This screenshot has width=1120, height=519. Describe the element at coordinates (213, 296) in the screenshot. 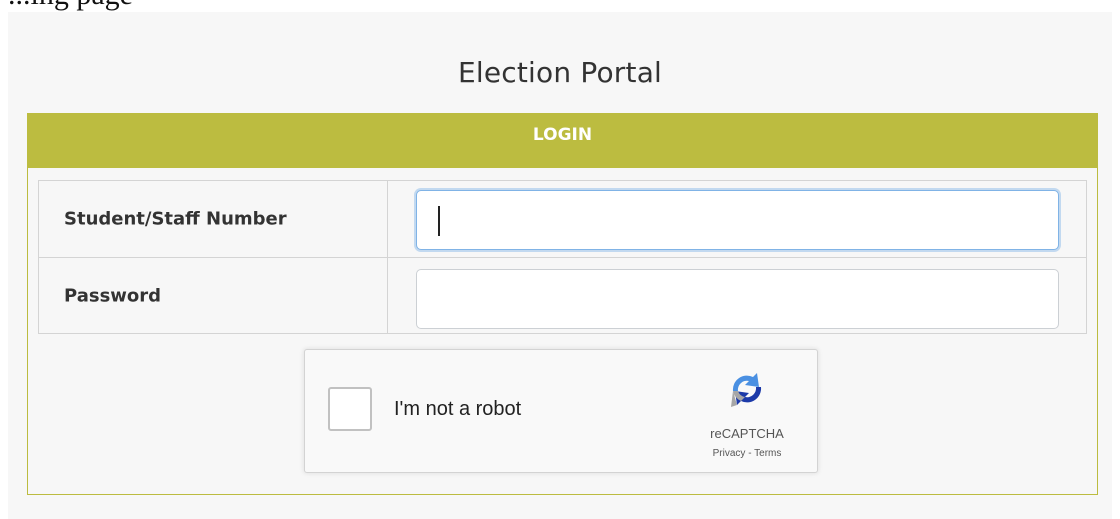

I see `password-label-cell: Password` at that location.